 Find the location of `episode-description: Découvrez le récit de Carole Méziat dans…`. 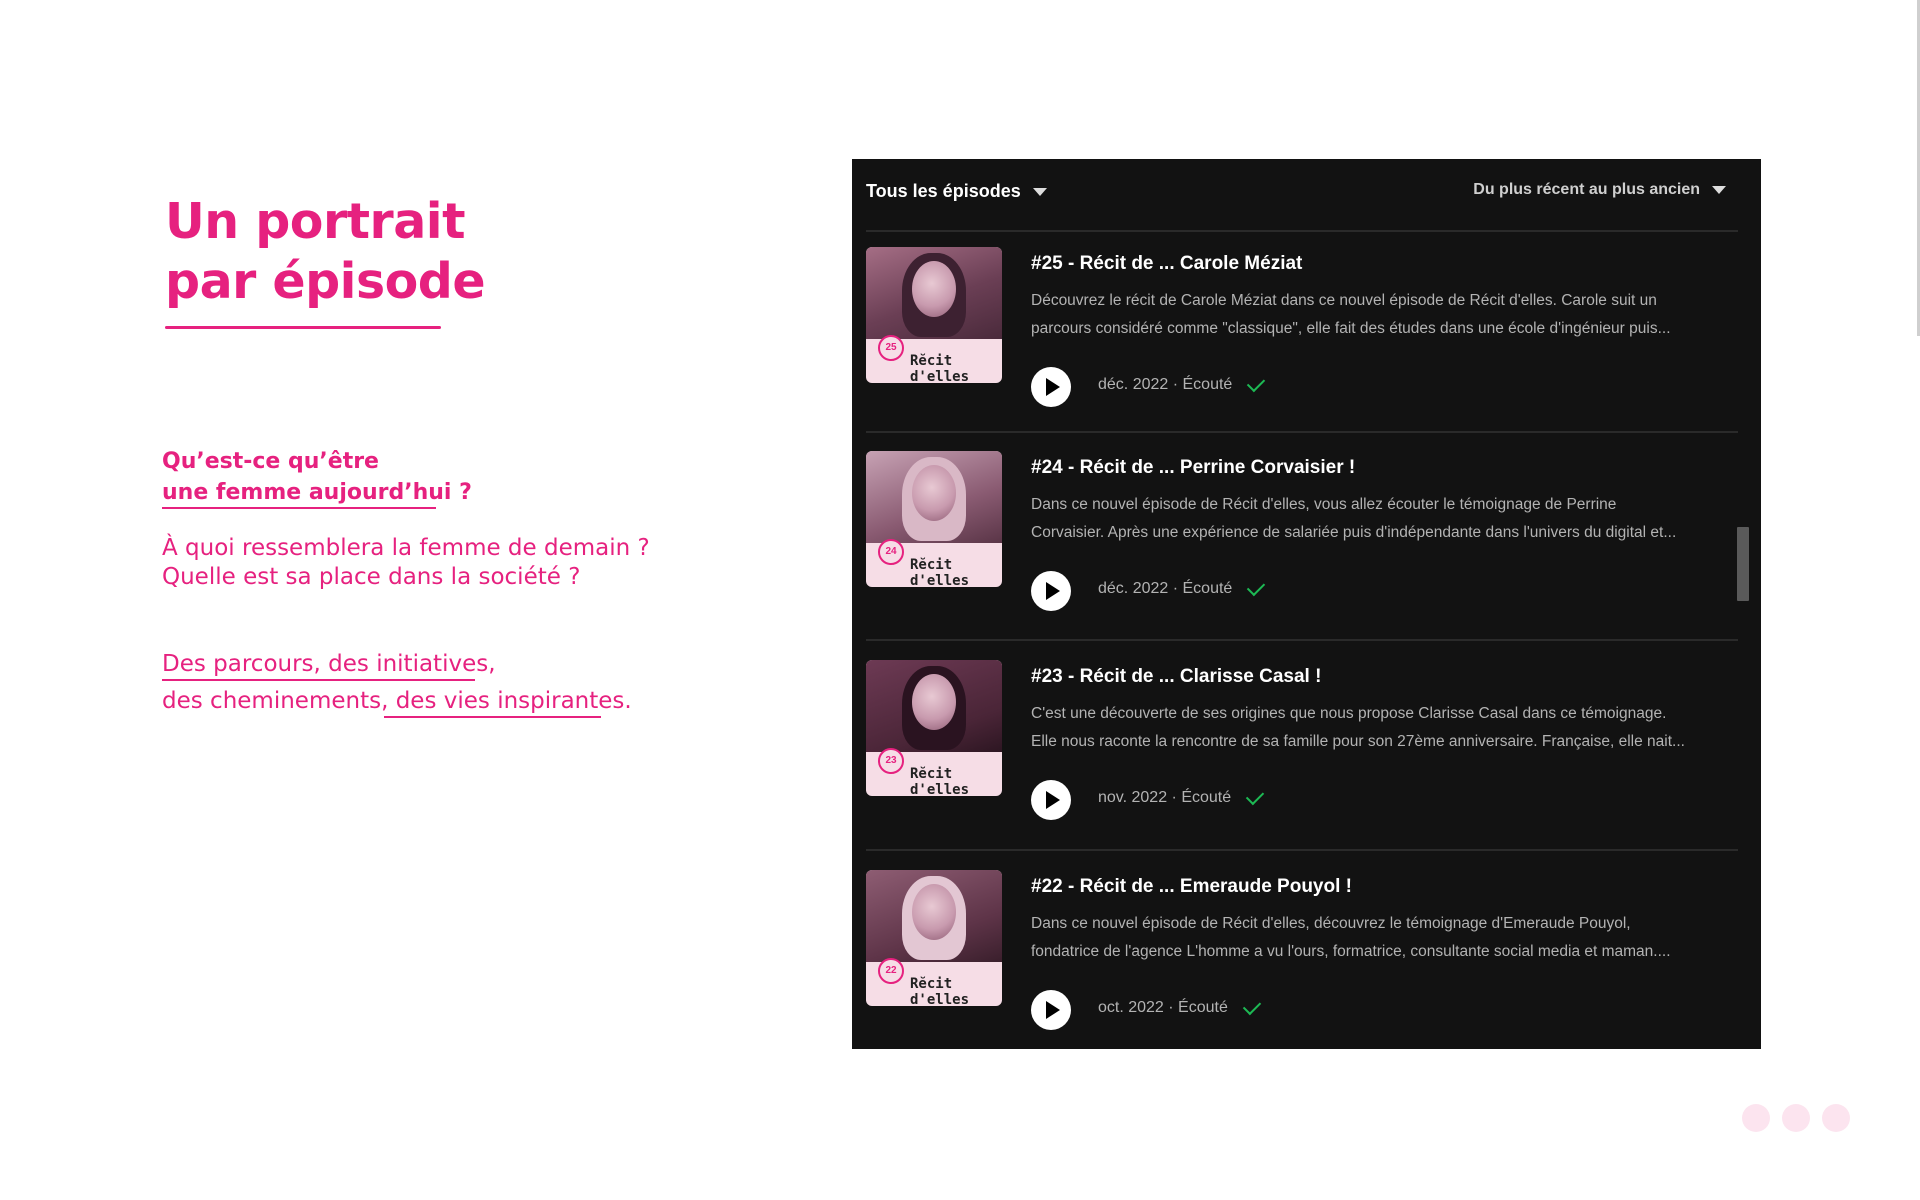

episode-description: Découvrez le récit de Carole Méziat dans… is located at coordinates (1351, 314).